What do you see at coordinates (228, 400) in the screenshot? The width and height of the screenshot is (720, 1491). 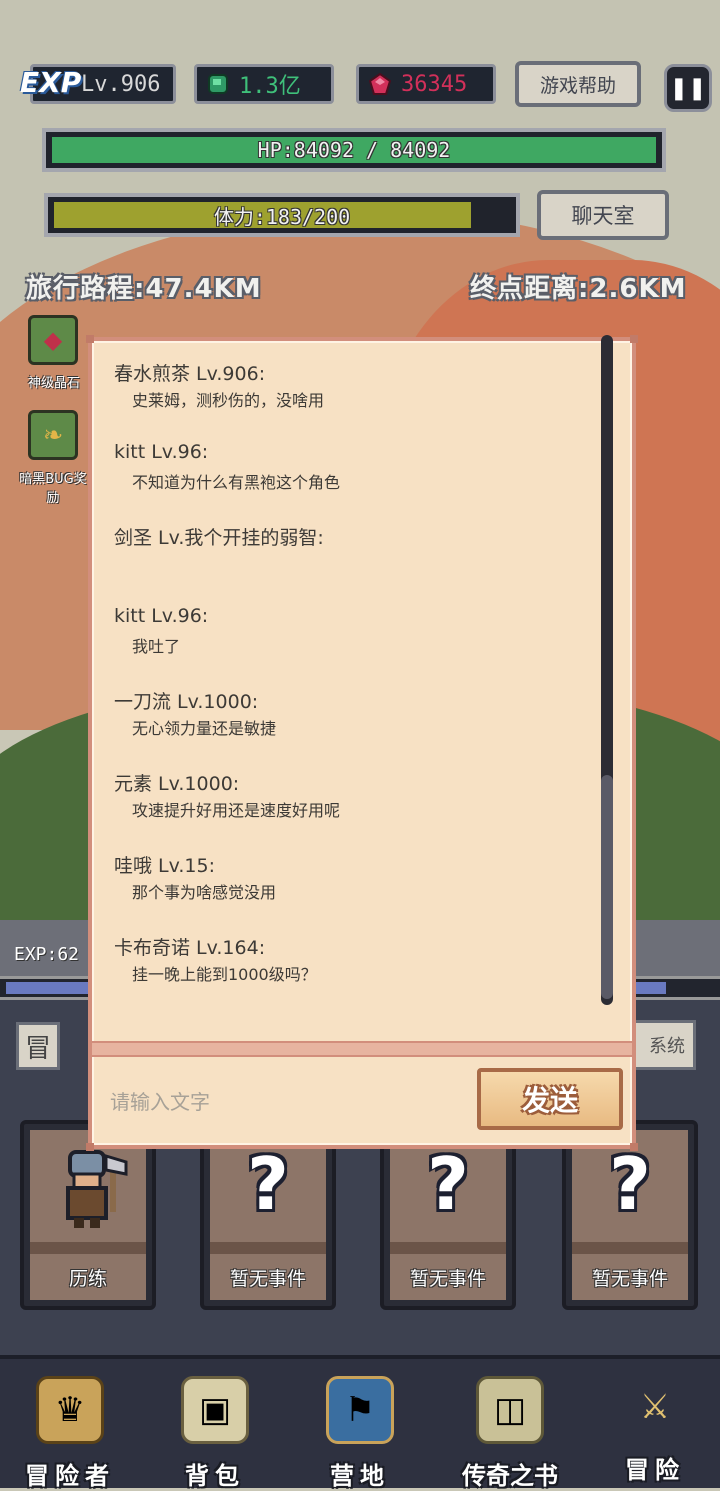 I see `message-text: 史莱姆，测秒伤的，没啥用` at bounding box center [228, 400].